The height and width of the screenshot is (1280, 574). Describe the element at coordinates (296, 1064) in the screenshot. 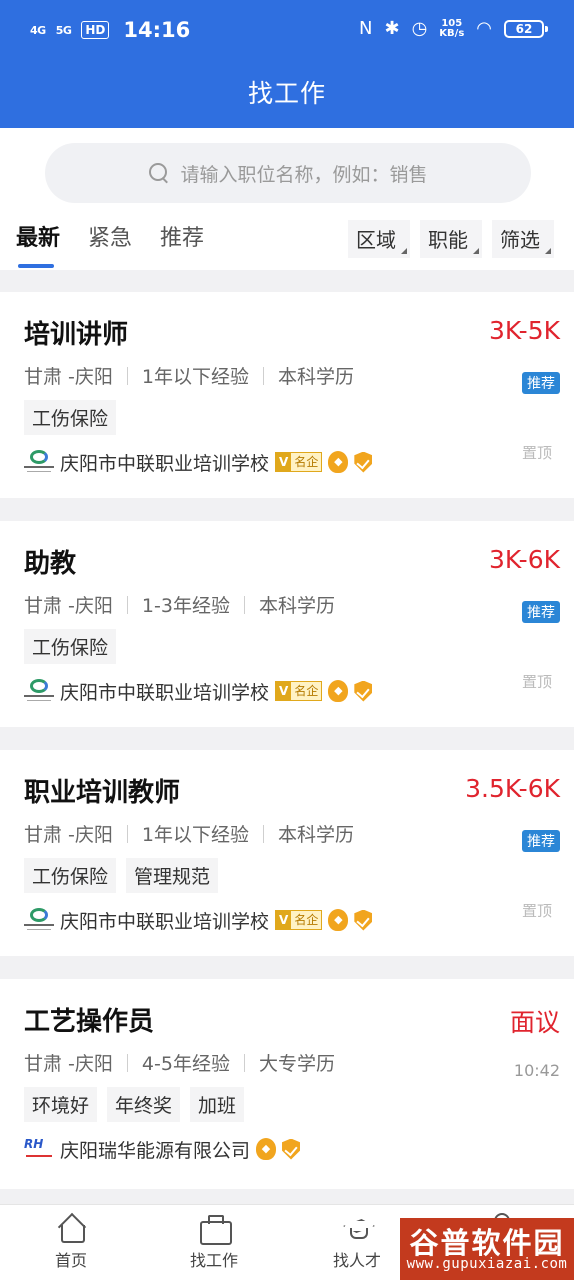

I see `job-education: 大专学历` at that location.